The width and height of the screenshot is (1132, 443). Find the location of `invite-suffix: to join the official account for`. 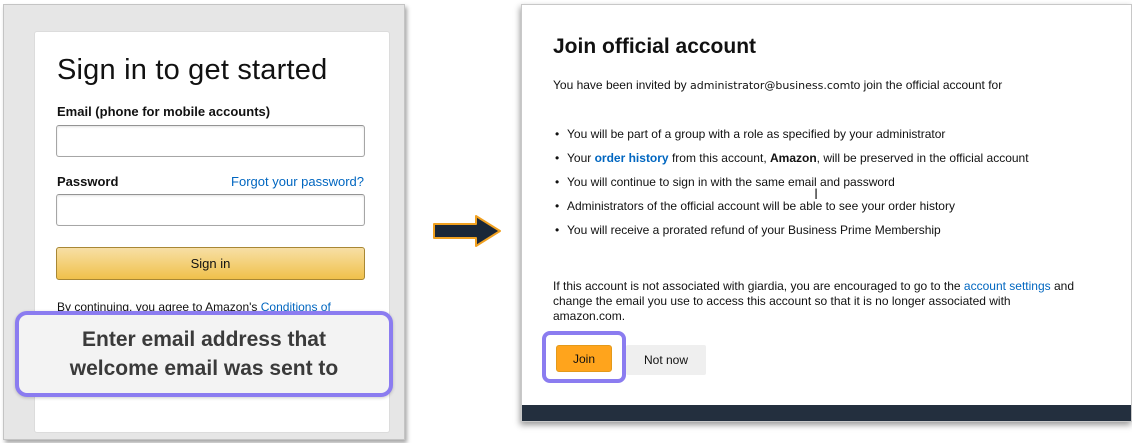

invite-suffix: to join the official account for is located at coordinates (926, 85).